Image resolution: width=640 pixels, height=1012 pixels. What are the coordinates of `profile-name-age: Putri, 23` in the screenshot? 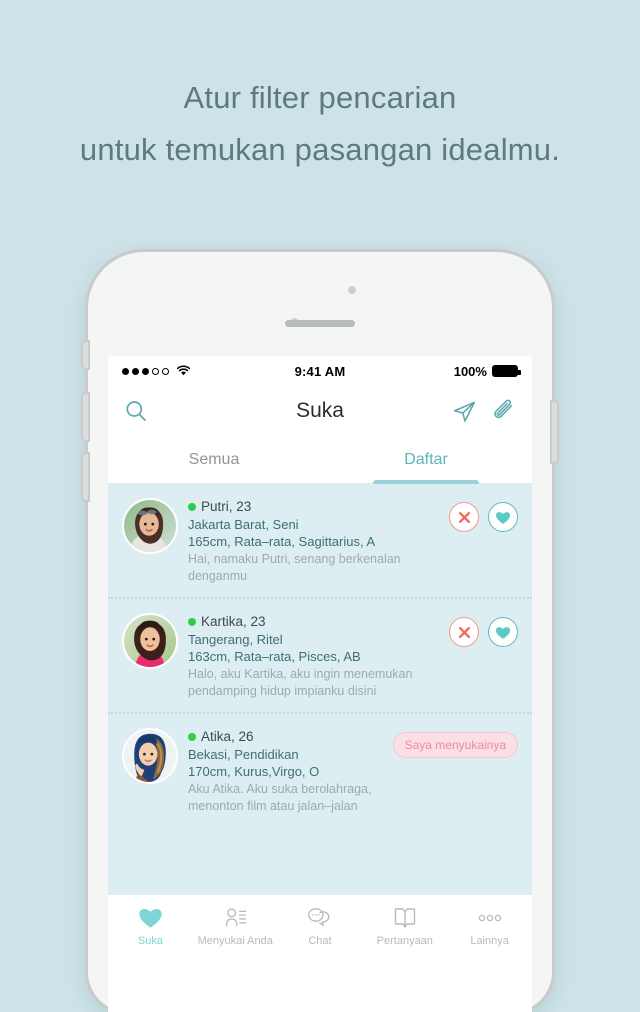 It's located at (226, 506).